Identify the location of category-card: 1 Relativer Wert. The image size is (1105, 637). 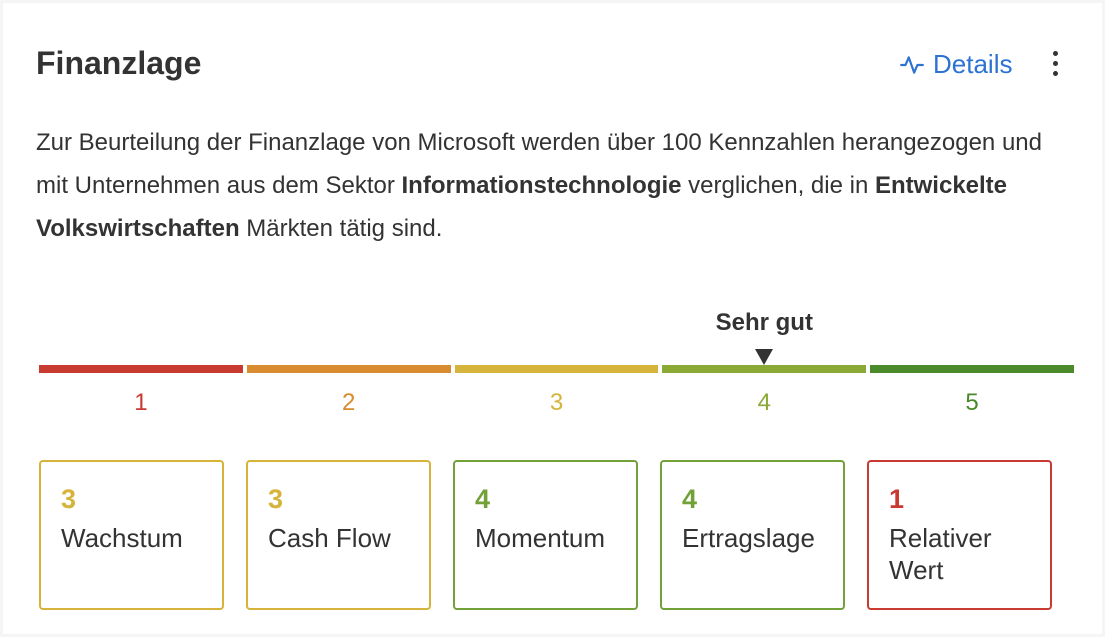
(959, 535).